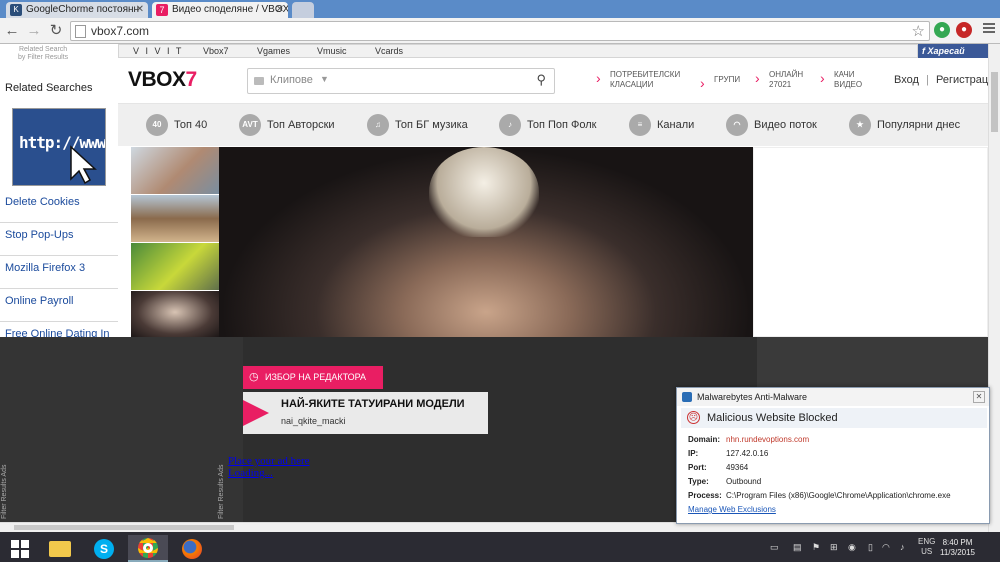  I want to click on chrome-menu-icon, so click(989, 29).